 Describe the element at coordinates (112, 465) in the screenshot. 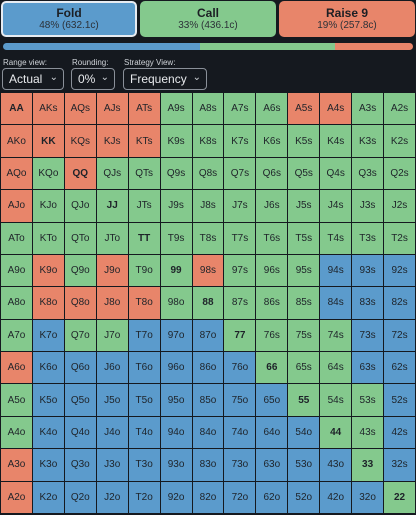

I see `hand-cell: J3o` at that location.